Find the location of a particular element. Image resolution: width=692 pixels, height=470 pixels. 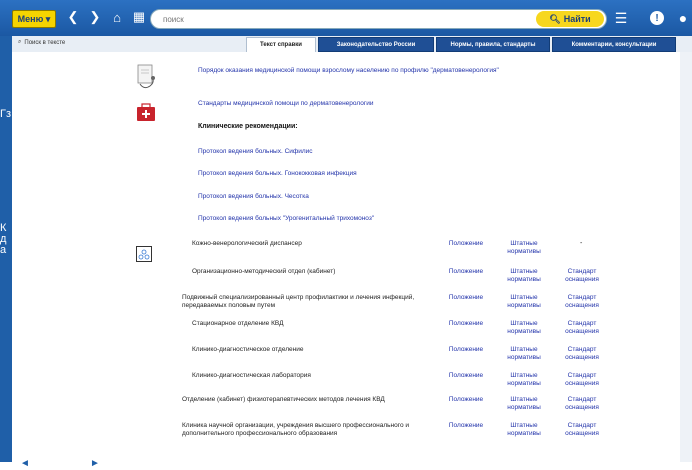

table-row-name: Клинико-диагностическая лаборатория is located at coordinates (251, 375).